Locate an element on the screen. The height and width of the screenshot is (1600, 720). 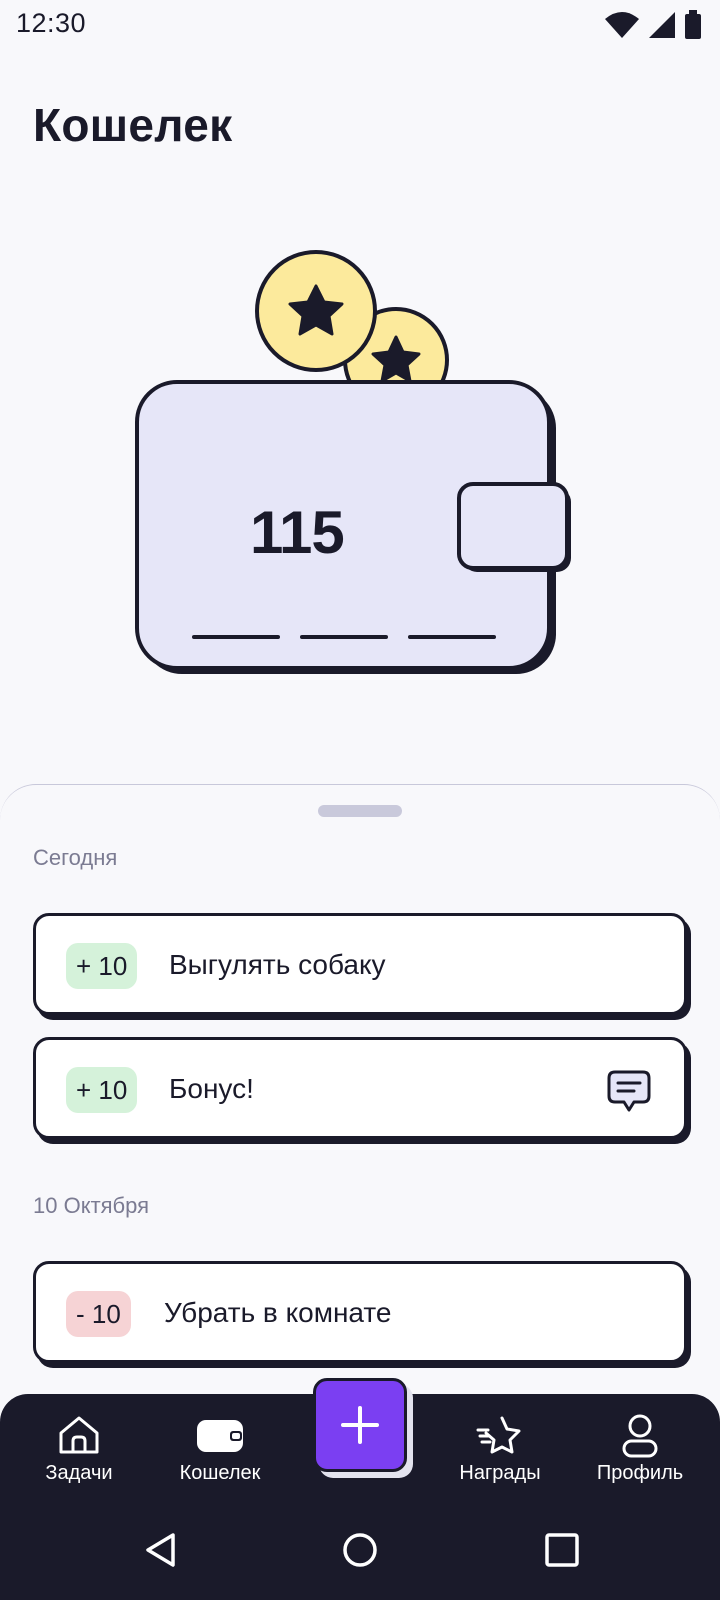
plus-icon is located at coordinates (360, 1425).